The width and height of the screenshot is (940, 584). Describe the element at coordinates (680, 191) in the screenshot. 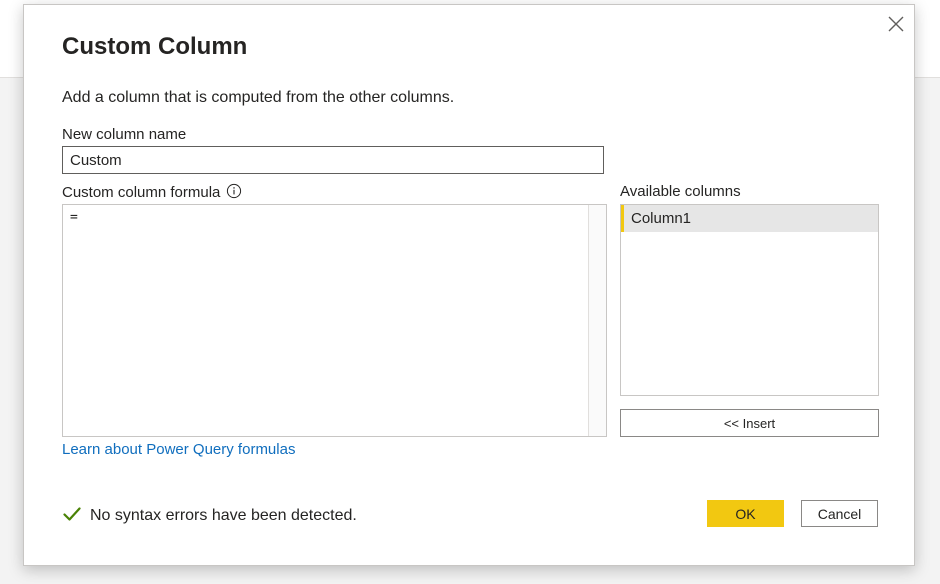

I see `available-columns-label: Available columns` at that location.